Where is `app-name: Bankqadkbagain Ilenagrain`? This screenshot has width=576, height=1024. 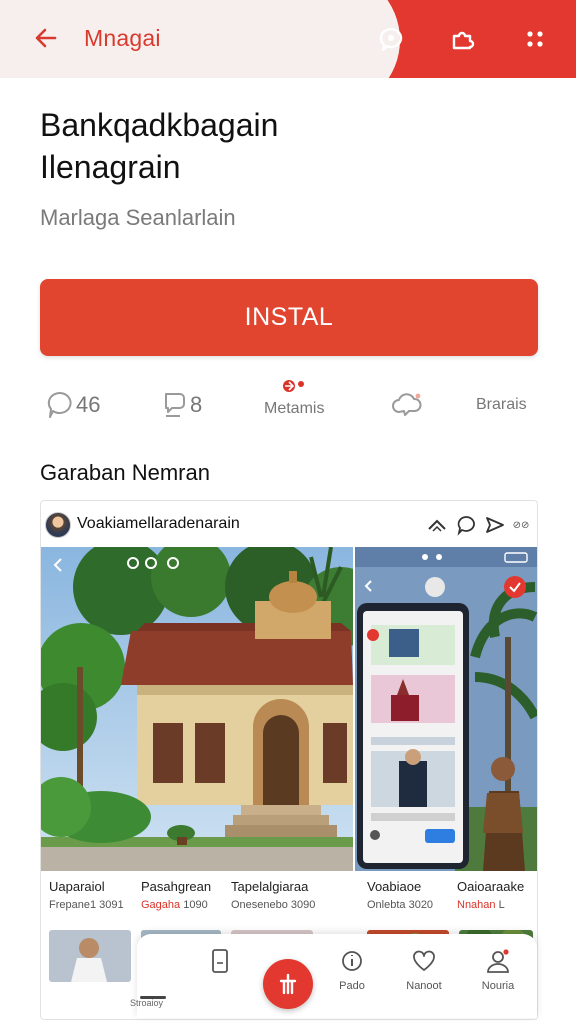 app-name: Bankqadkbagain Ilenagrain is located at coordinates (280, 146).